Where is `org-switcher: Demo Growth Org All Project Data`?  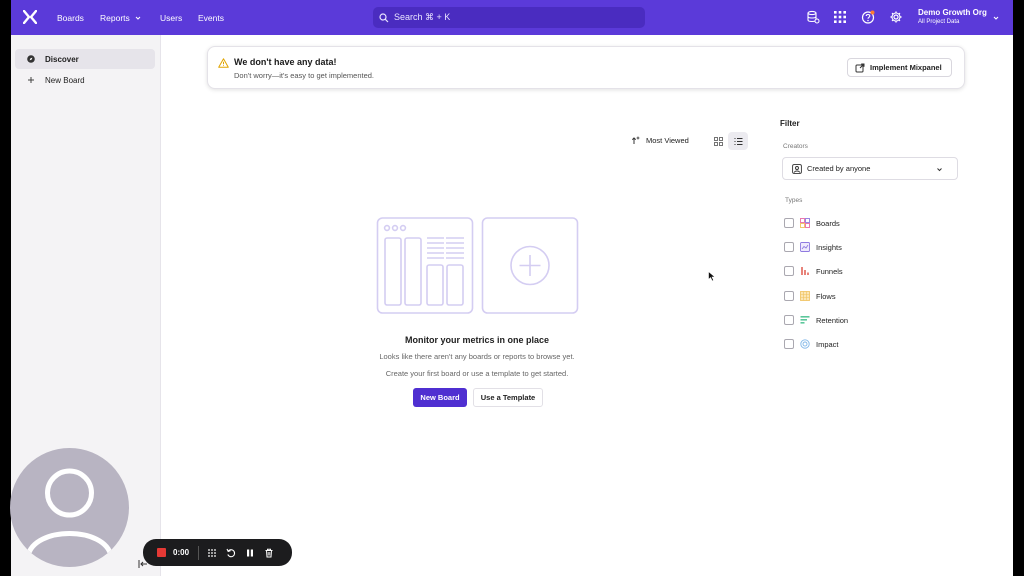 org-switcher: Demo Growth Org All Project Data is located at coordinates (952, 16).